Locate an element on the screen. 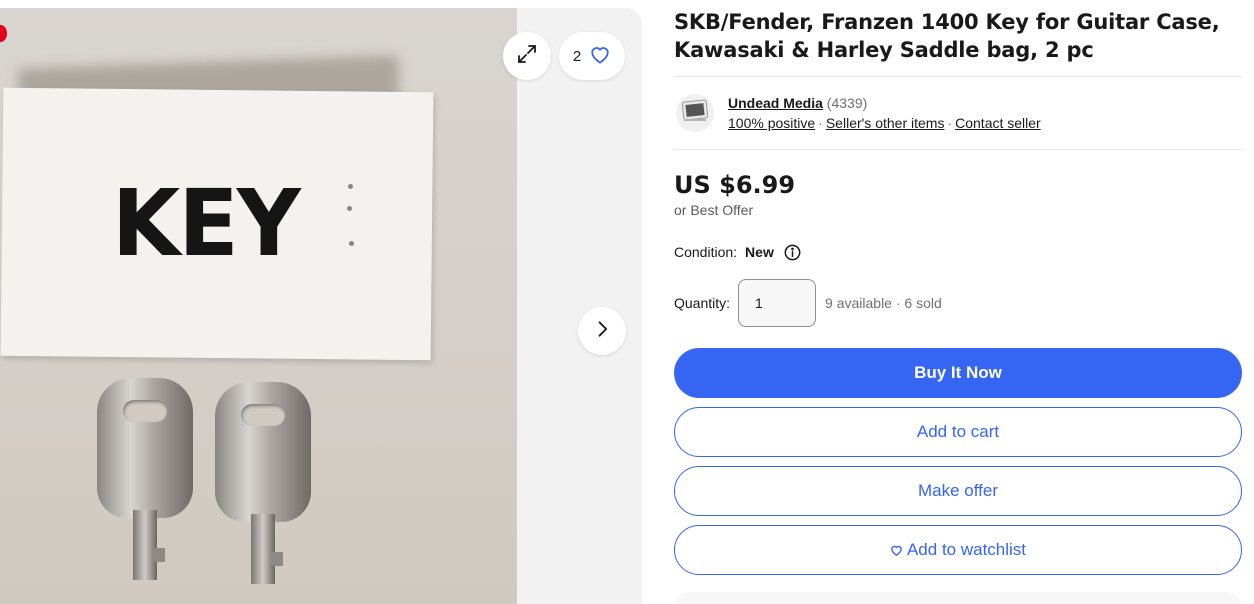 The height and width of the screenshot is (604, 1254). quantity-input is located at coordinates (777, 303).